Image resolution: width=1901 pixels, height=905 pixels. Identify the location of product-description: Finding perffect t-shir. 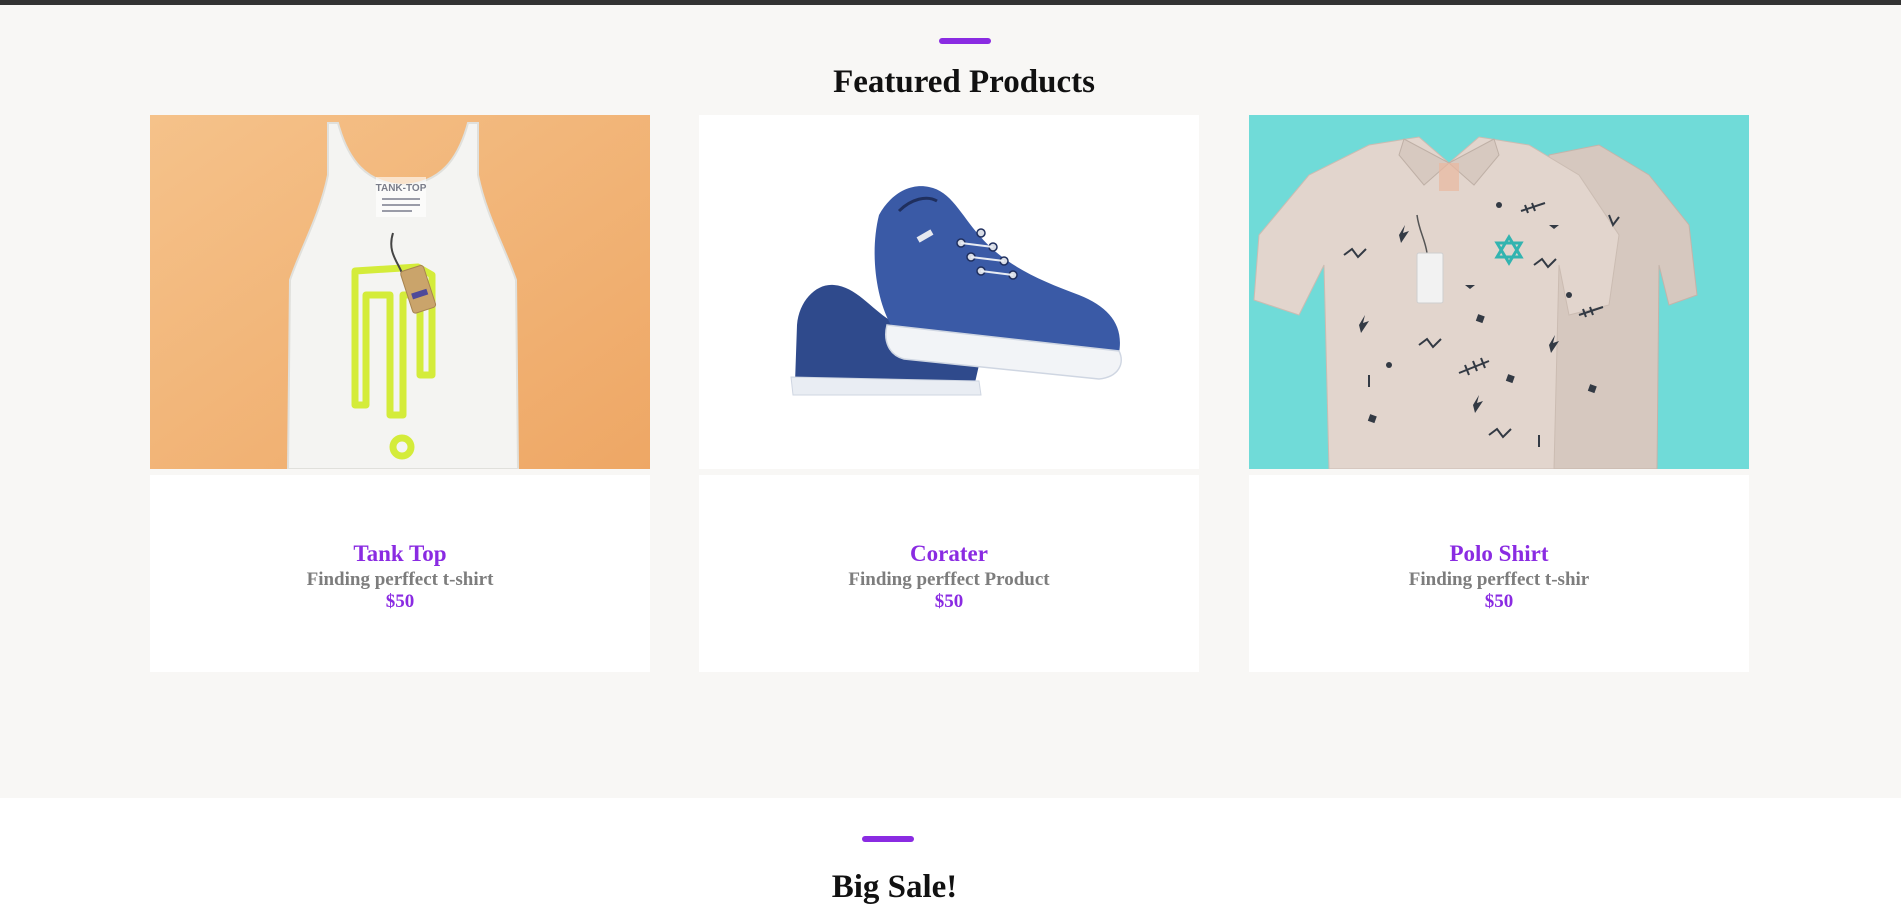
(1499, 579).